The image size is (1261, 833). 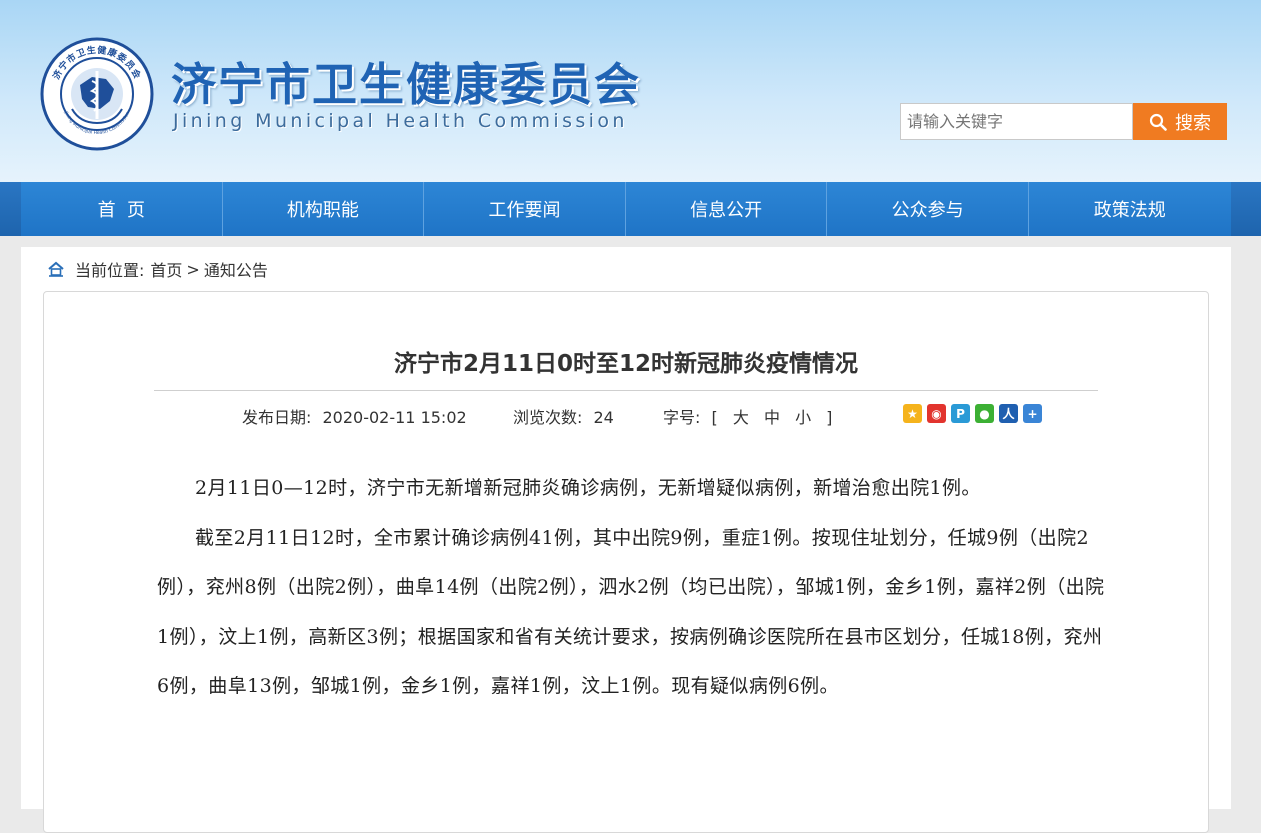 What do you see at coordinates (1130, 209) in the screenshot?
I see `nav-item-policies-regulations: 政策法规` at bounding box center [1130, 209].